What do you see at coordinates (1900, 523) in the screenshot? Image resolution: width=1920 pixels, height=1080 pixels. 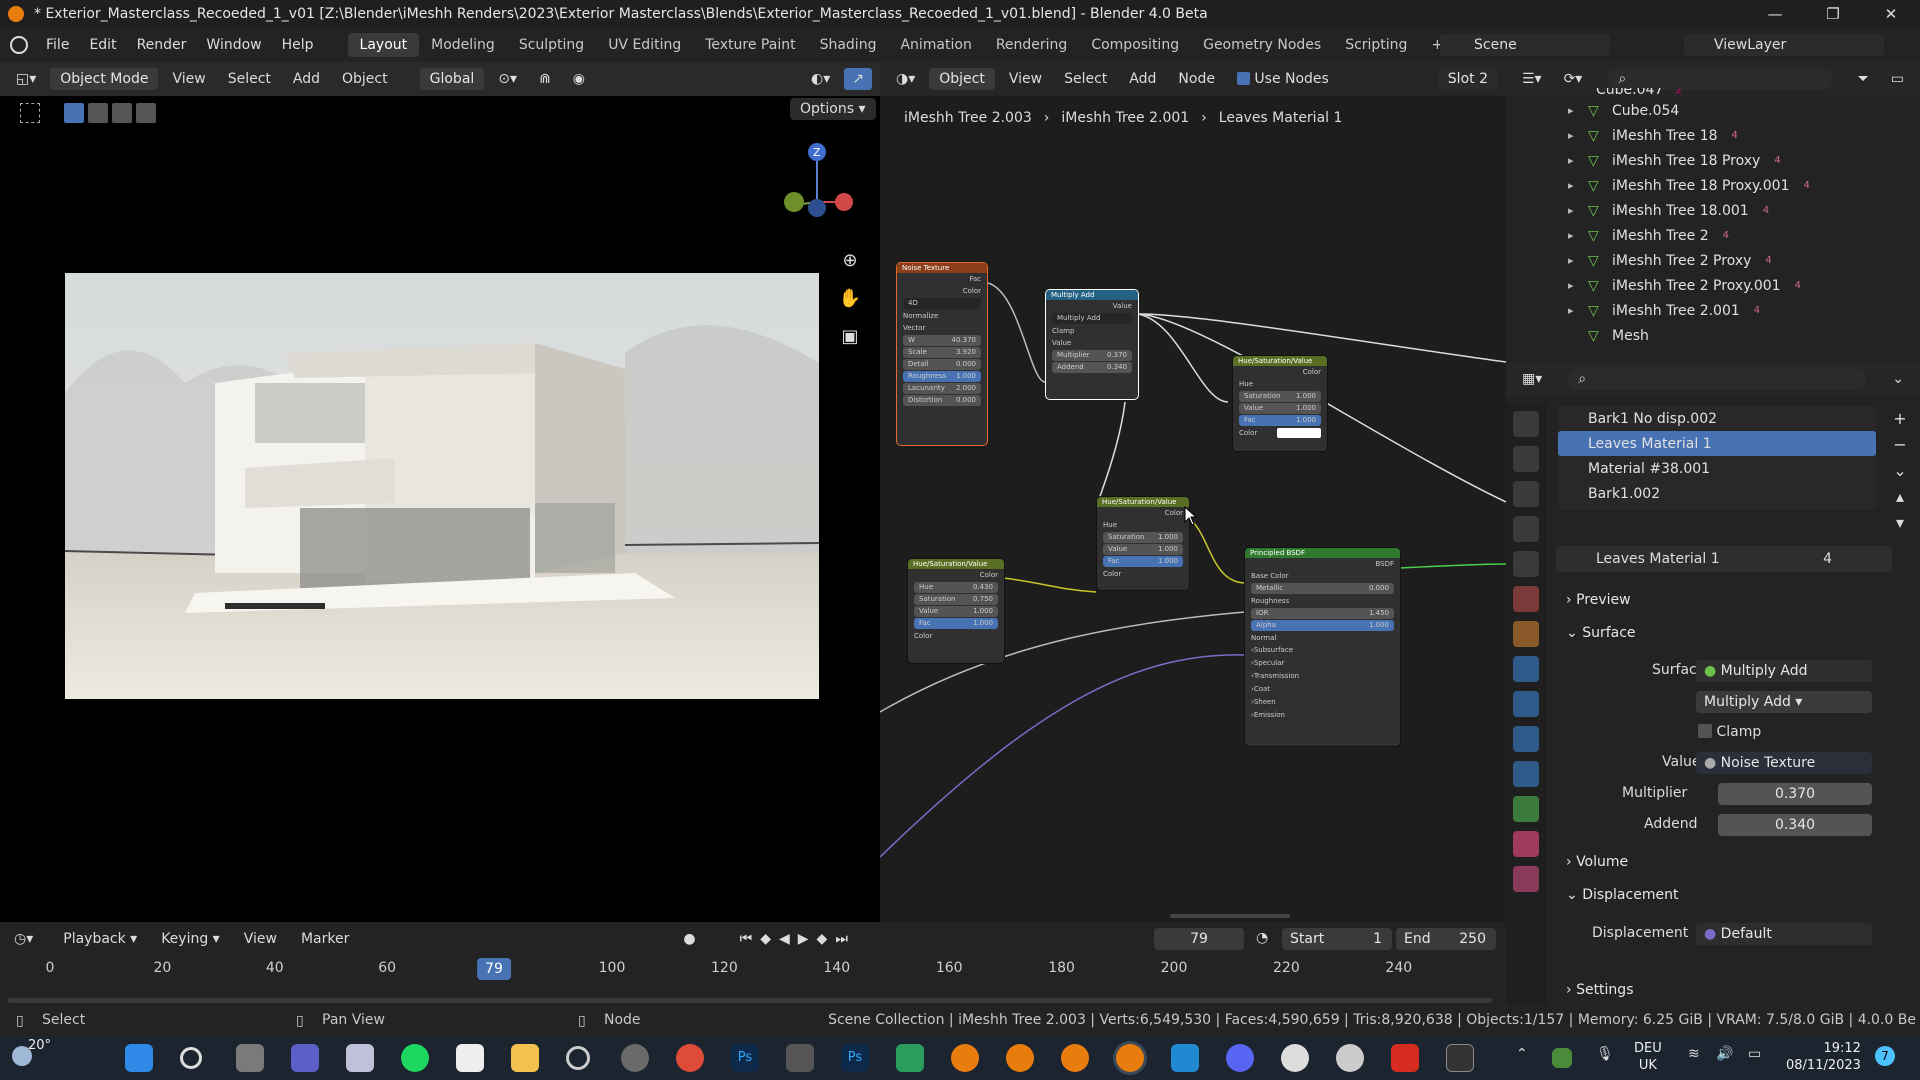 I see `slot-move-down-button: ▾` at bounding box center [1900, 523].